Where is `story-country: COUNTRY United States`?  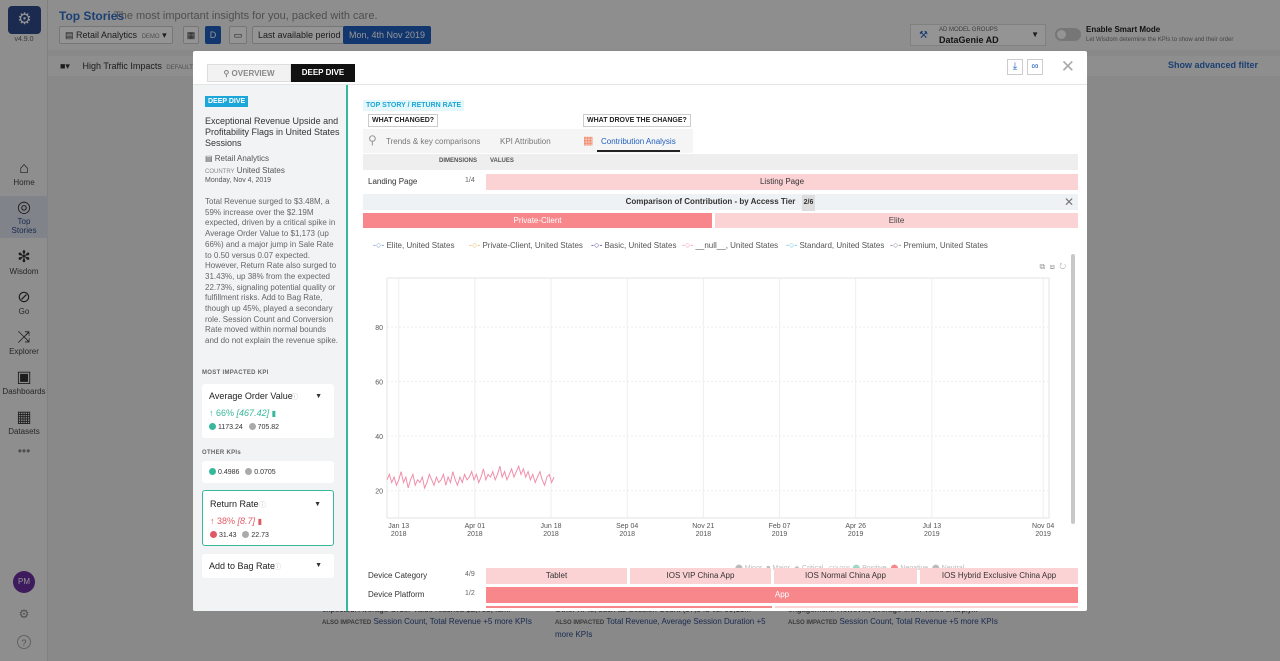
story-country: COUNTRY United States is located at coordinates (245, 170).